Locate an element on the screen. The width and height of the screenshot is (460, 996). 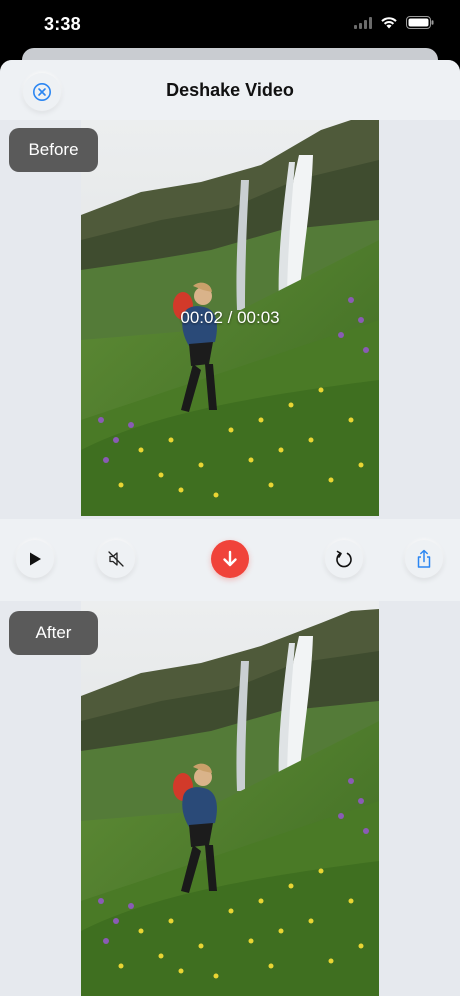
download-arrow-icon is located at coordinates (230, 558).